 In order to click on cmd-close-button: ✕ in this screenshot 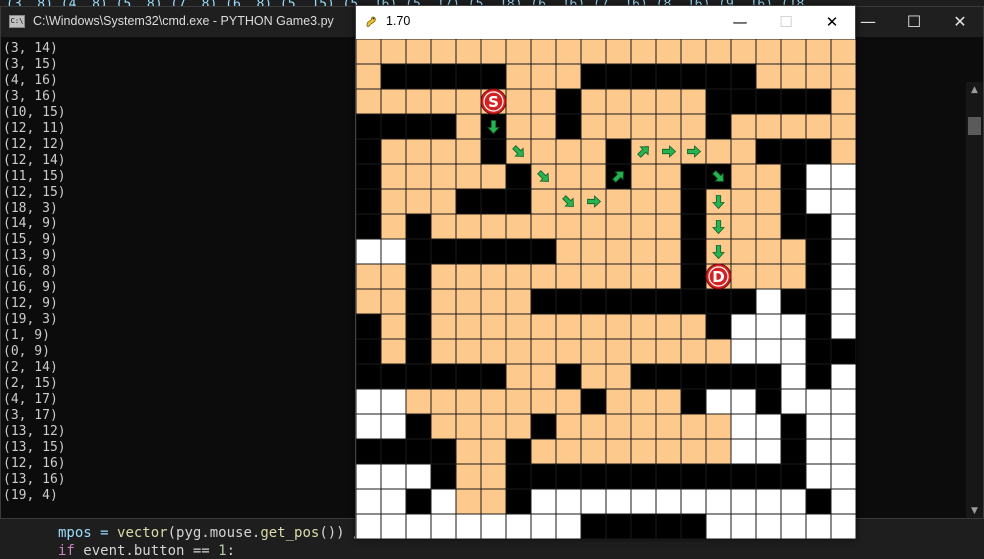, I will do `click(960, 22)`.